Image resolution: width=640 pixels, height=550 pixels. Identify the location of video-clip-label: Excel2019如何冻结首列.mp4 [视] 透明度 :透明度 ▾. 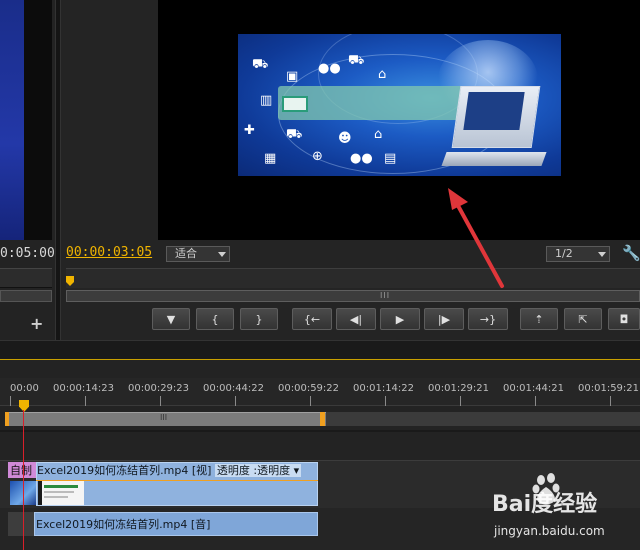
(169, 470).